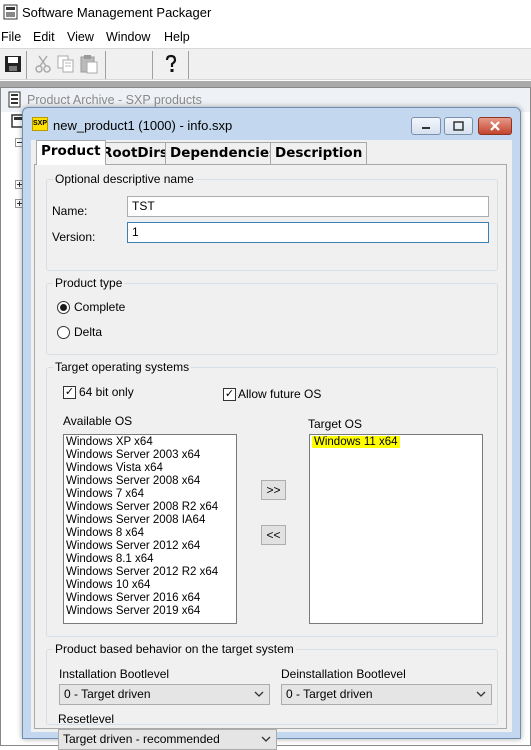 The image size is (531, 750). I want to click on sxp-icon: SXP, so click(40, 124).